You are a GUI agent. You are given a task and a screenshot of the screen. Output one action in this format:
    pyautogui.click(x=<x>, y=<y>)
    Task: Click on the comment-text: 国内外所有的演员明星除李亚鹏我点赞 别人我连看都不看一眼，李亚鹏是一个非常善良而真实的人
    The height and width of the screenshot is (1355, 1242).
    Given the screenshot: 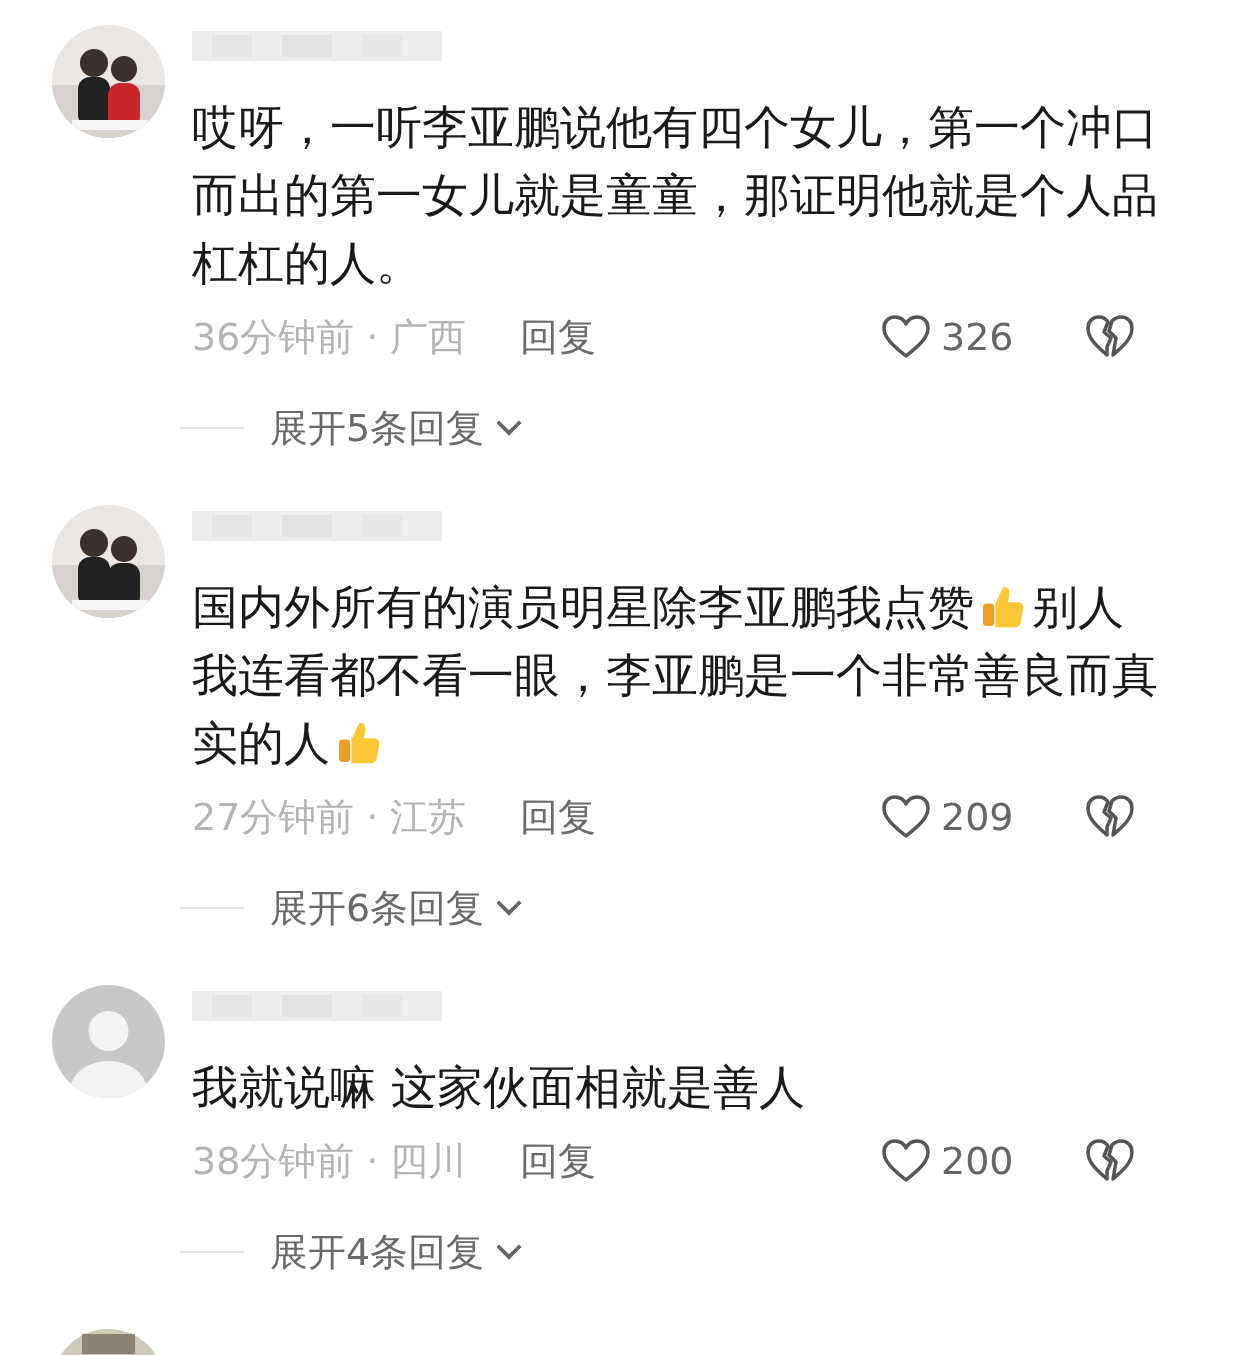 What is the action you would take?
    pyautogui.click(x=675, y=675)
    